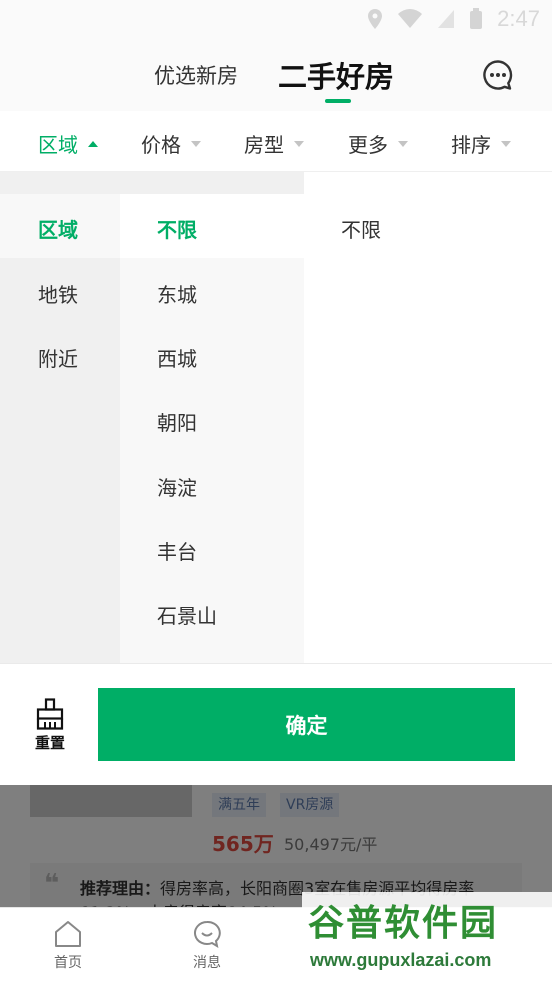 The width and height of the screenshot is (552, 981). What do you see at coordinates (58, 145) in the screenshot?
I see `filter-area-label: 区域` at bounding box center [58, 145].